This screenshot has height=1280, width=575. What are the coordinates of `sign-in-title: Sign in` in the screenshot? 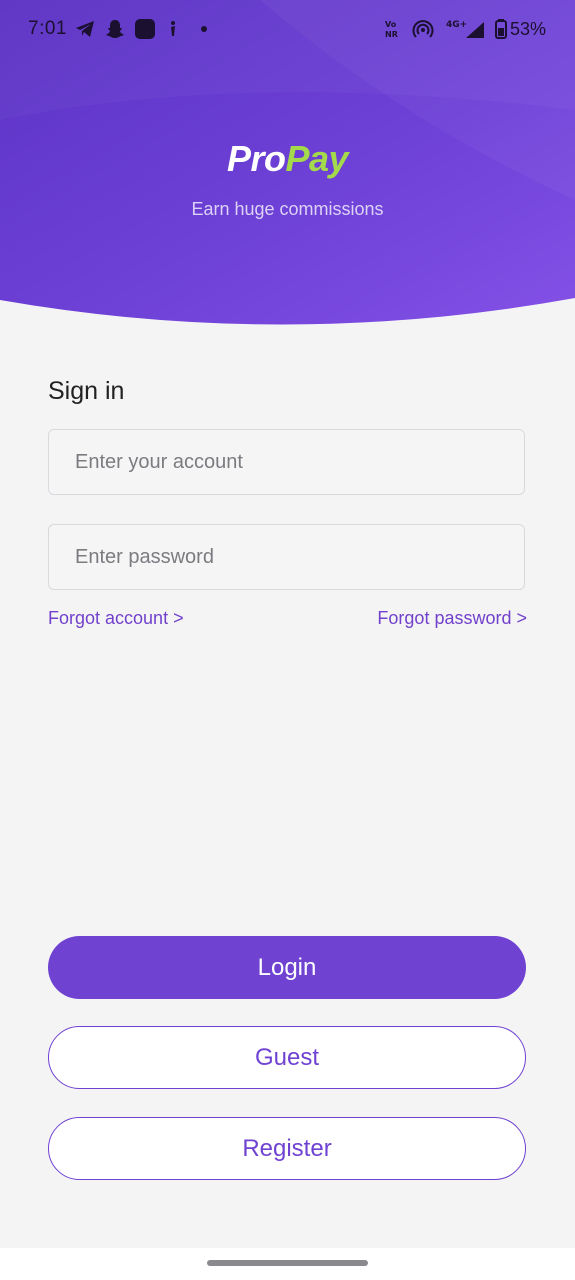 It's located at (86, 391).